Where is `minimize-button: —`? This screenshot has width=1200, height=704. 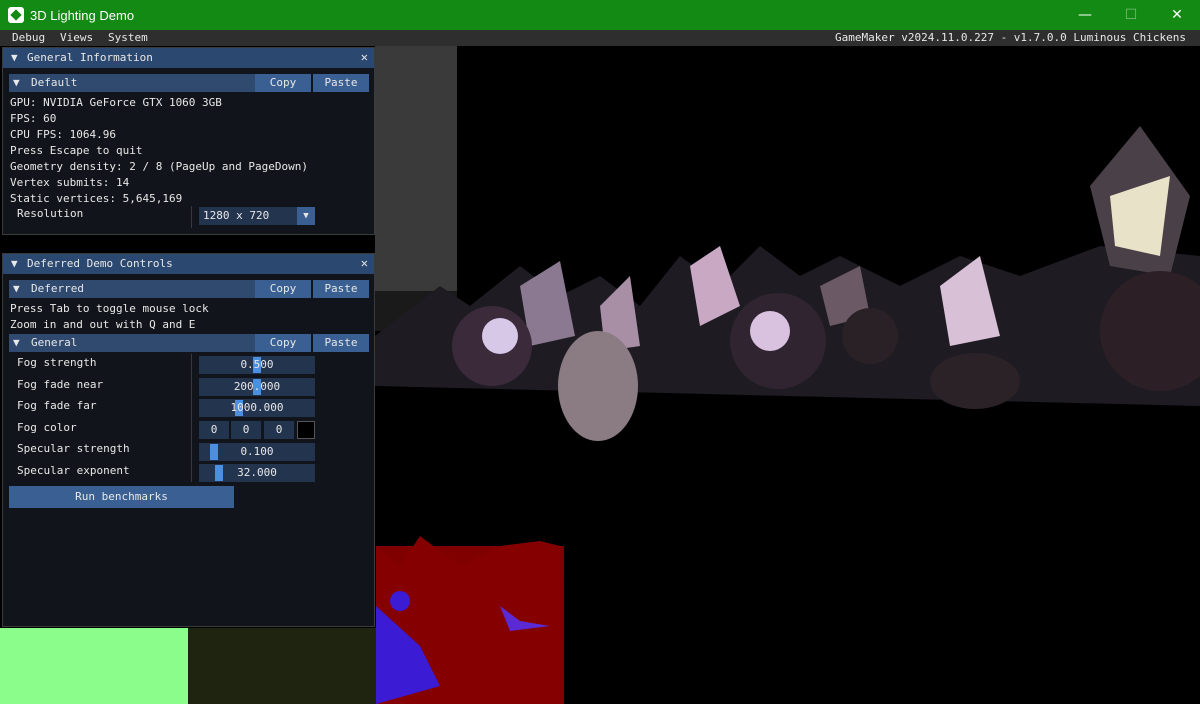 minimize-button: — is located at coordinates (1085, 15).